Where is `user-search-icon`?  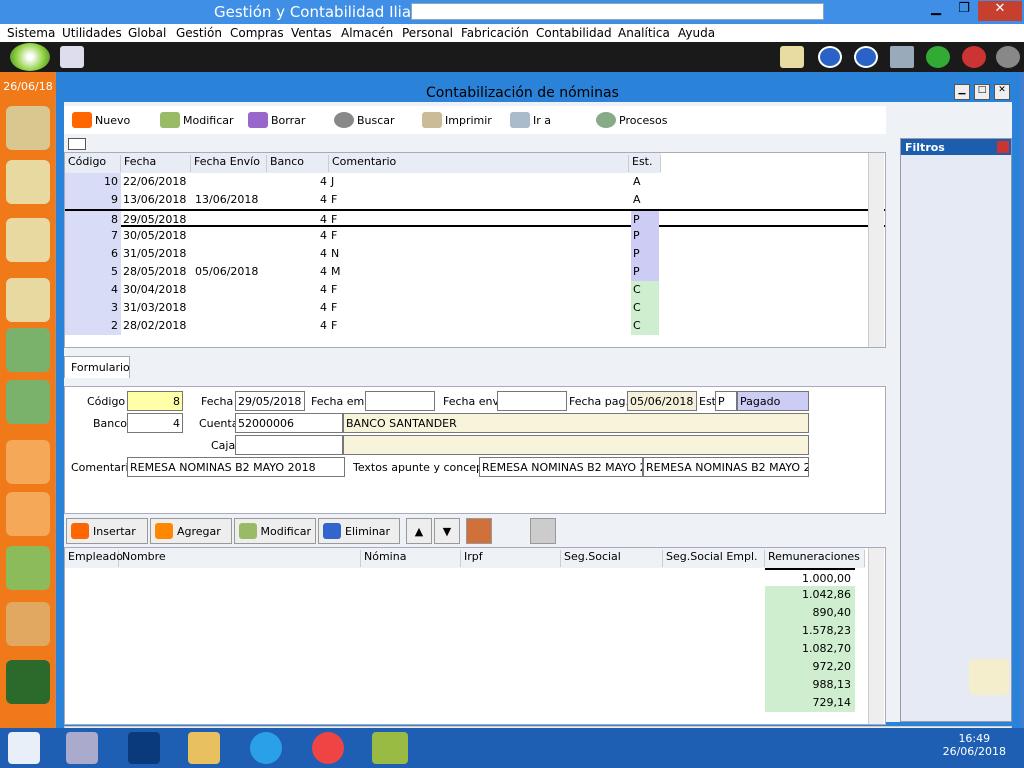 user-search-icon is located at coordinates (543, 531).